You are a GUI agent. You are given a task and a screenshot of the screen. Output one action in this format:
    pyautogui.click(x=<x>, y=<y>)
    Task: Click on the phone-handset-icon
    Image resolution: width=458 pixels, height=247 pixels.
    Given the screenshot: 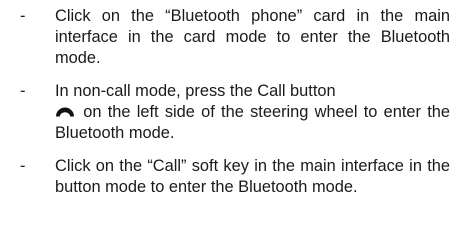 What is the action you would take?
    pyautogui.click(x=65, y=112)
    